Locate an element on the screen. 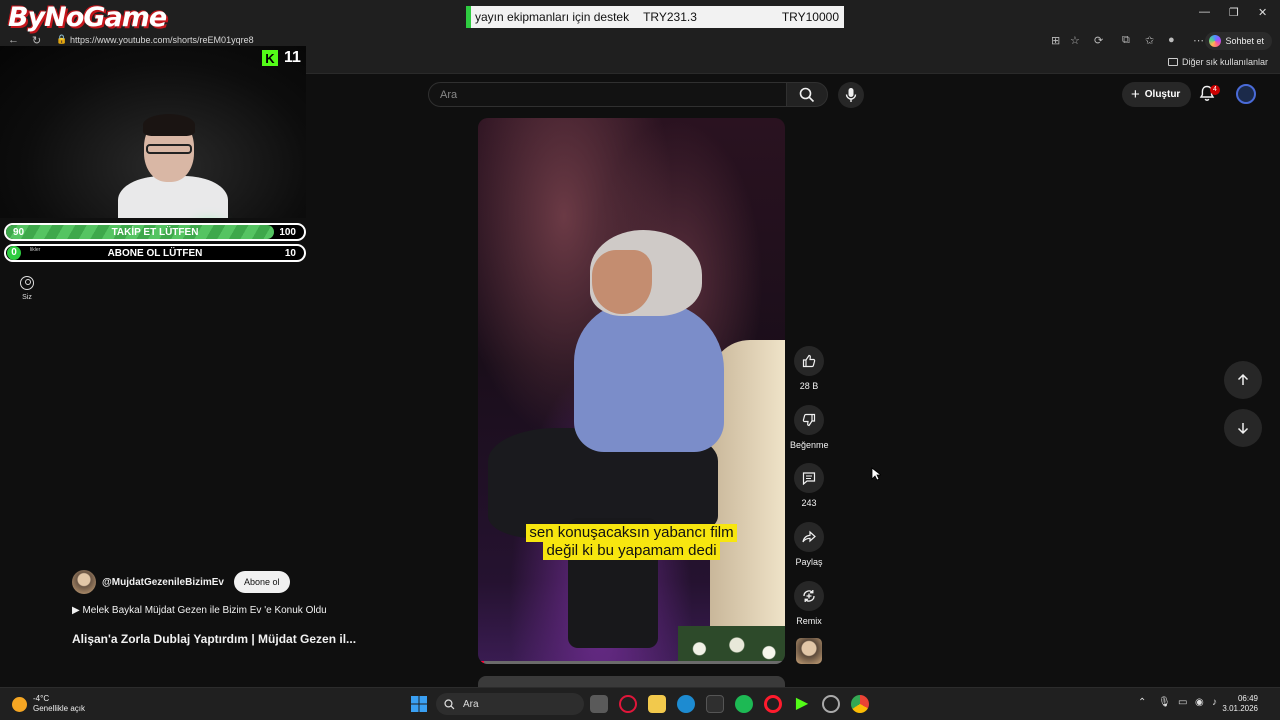 The image size is (1280, 720). previous-short-button is located at coordinates (1243, 380).